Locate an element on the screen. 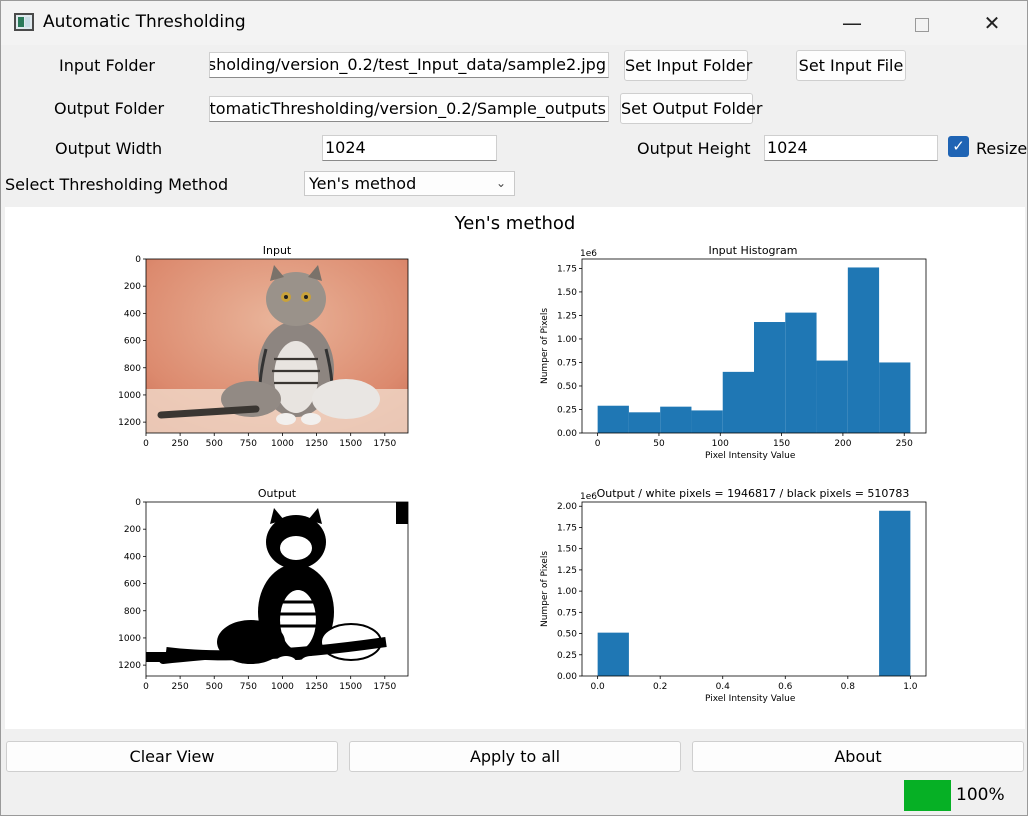 The height and width of the screenshot is (816, 1028). chevron-down-icon: ⌄ is located at coordinates (500, 183).